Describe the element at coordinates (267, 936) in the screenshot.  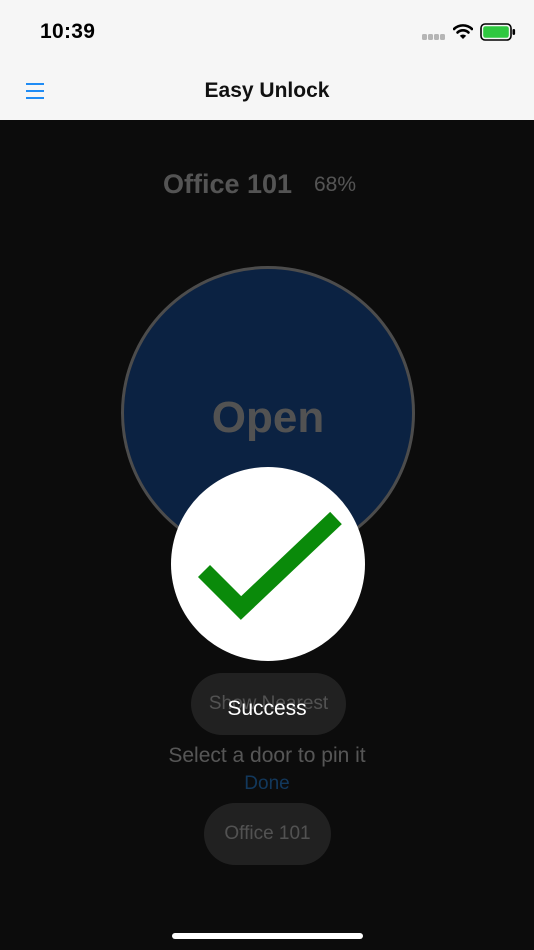
I see `home-indicator` at that location.